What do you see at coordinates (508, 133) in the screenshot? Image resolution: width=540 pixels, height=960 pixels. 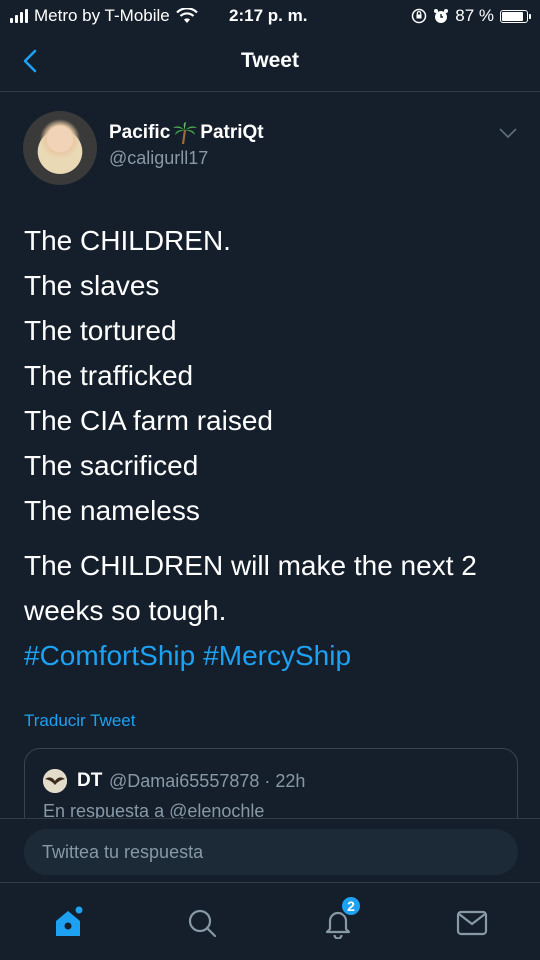 I see `chevron-down-icon` at bounding box center [508, 133].